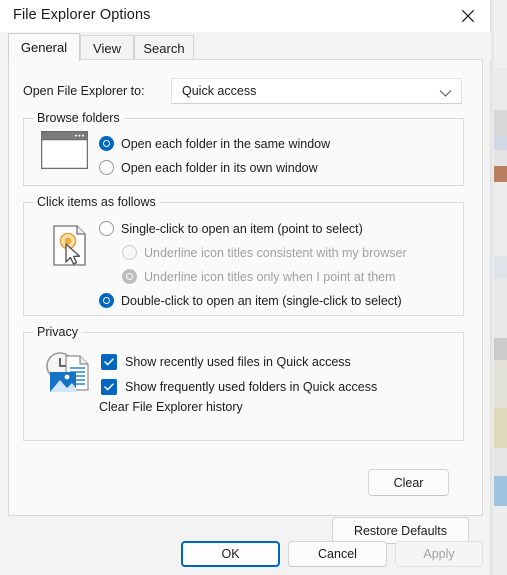 This screenshot has width=507, height=575. I want to click on ok-button-label: OK, so click(230, 554).